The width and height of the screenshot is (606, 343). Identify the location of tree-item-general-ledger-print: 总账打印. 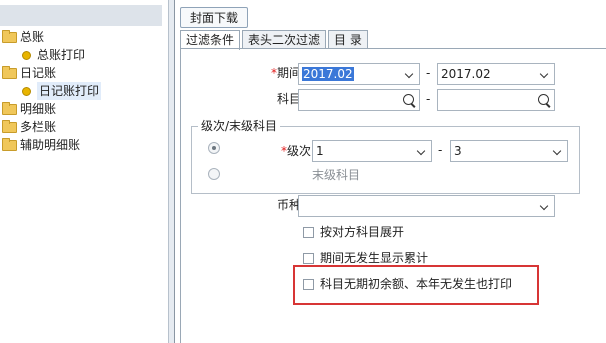
(53, 55).